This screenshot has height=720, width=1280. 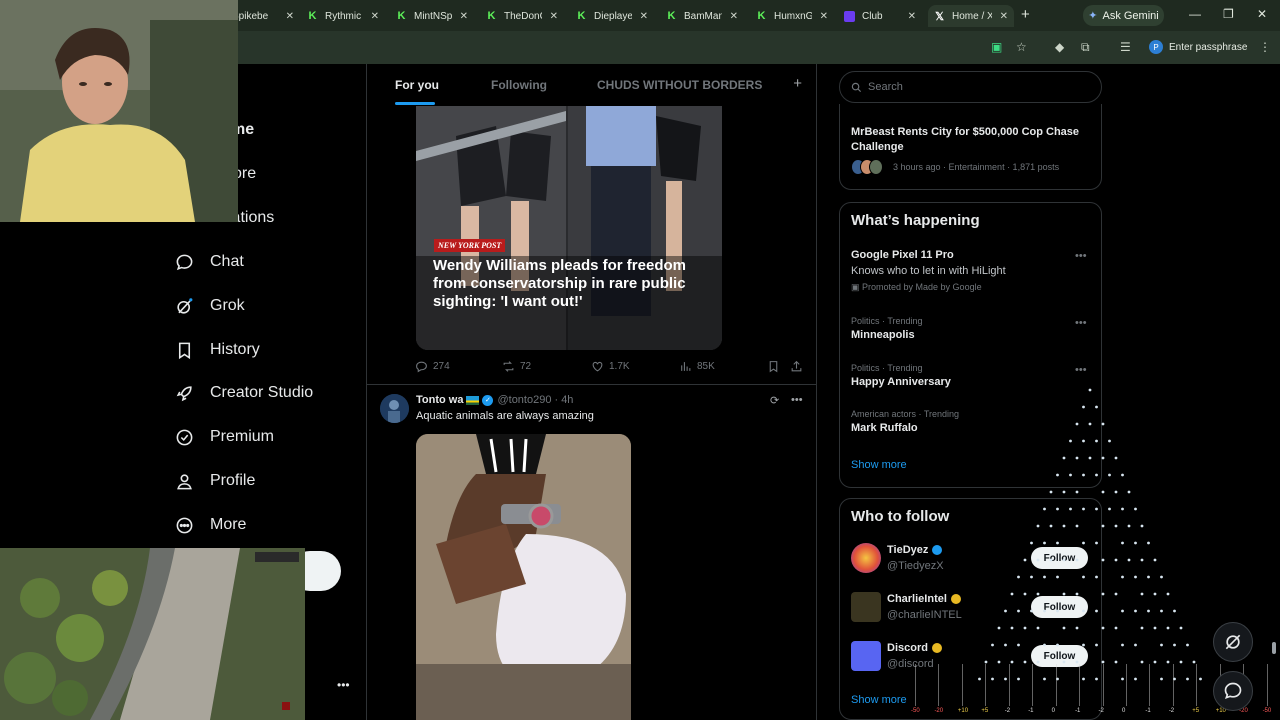 What do you see at coordinates (799, 366) in the screenshot?
I see `share-button` at bounding box center [799, 366].